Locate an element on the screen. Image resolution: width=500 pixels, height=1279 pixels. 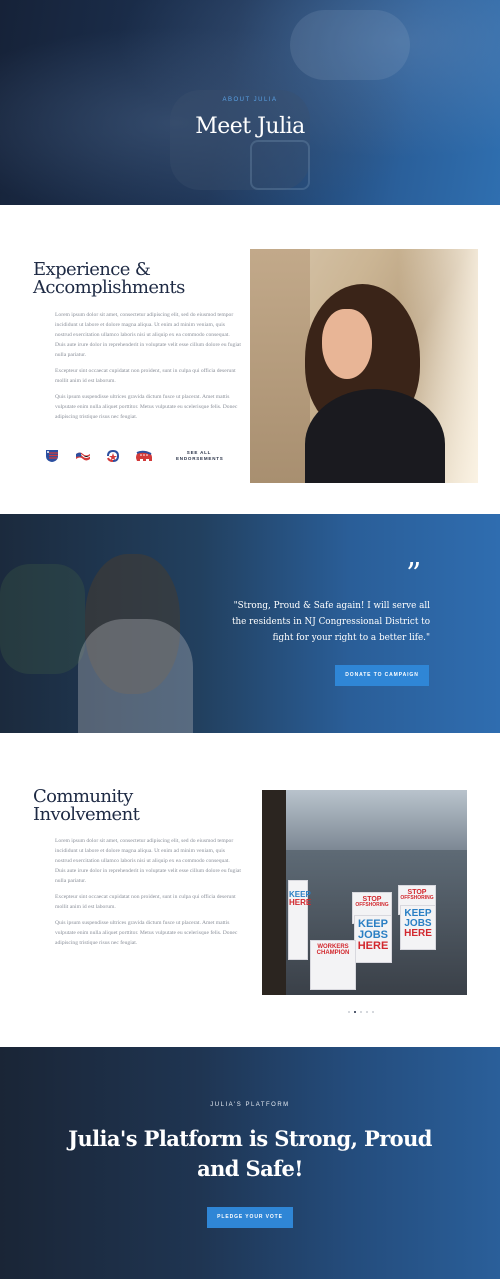
quote-background-person-body is located at coordinates (135, 676).